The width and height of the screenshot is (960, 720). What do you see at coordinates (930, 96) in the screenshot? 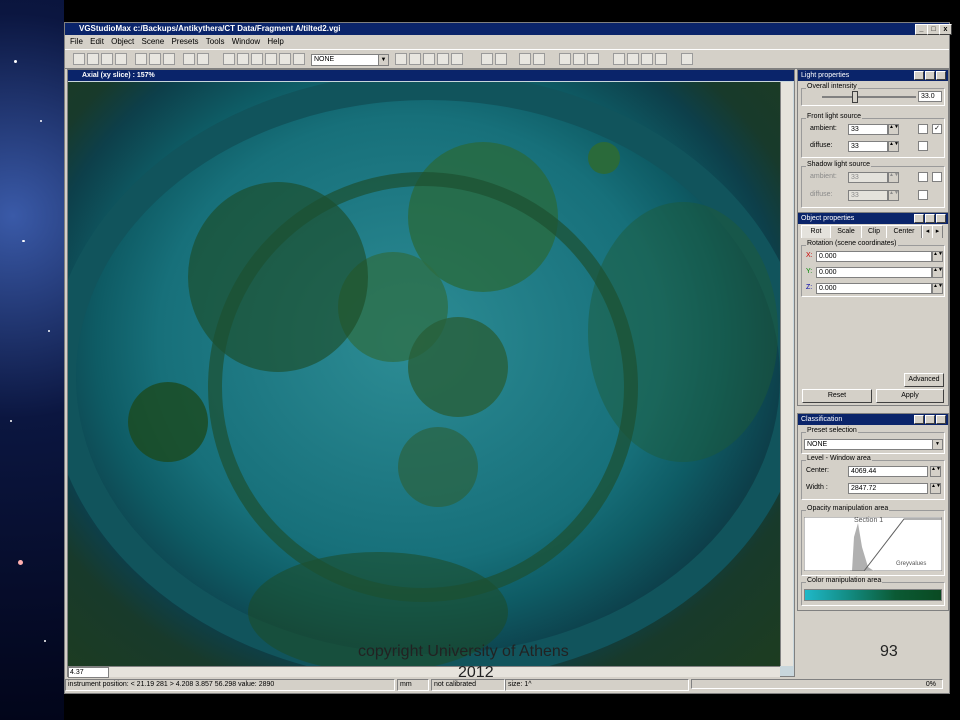
I see `overall-intensity-field: 33.0` at bounding box center [930, 96].